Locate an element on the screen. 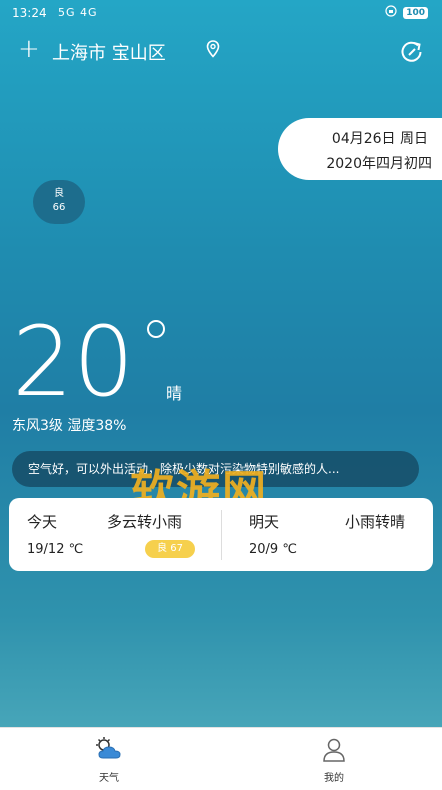 The image size is (442, 790). forecast-tomorrow-temp: 20/9 ℃ is located at coordinates (273, 549).